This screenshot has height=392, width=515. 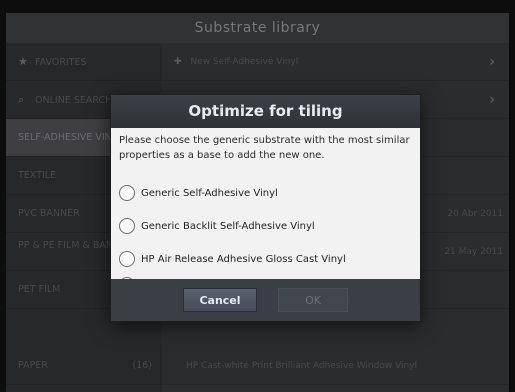 What do you see at coordinates (265, 300) in the screenshot?
I see `dialog-footer: Cancel OK` at bounding box center [265, 300].